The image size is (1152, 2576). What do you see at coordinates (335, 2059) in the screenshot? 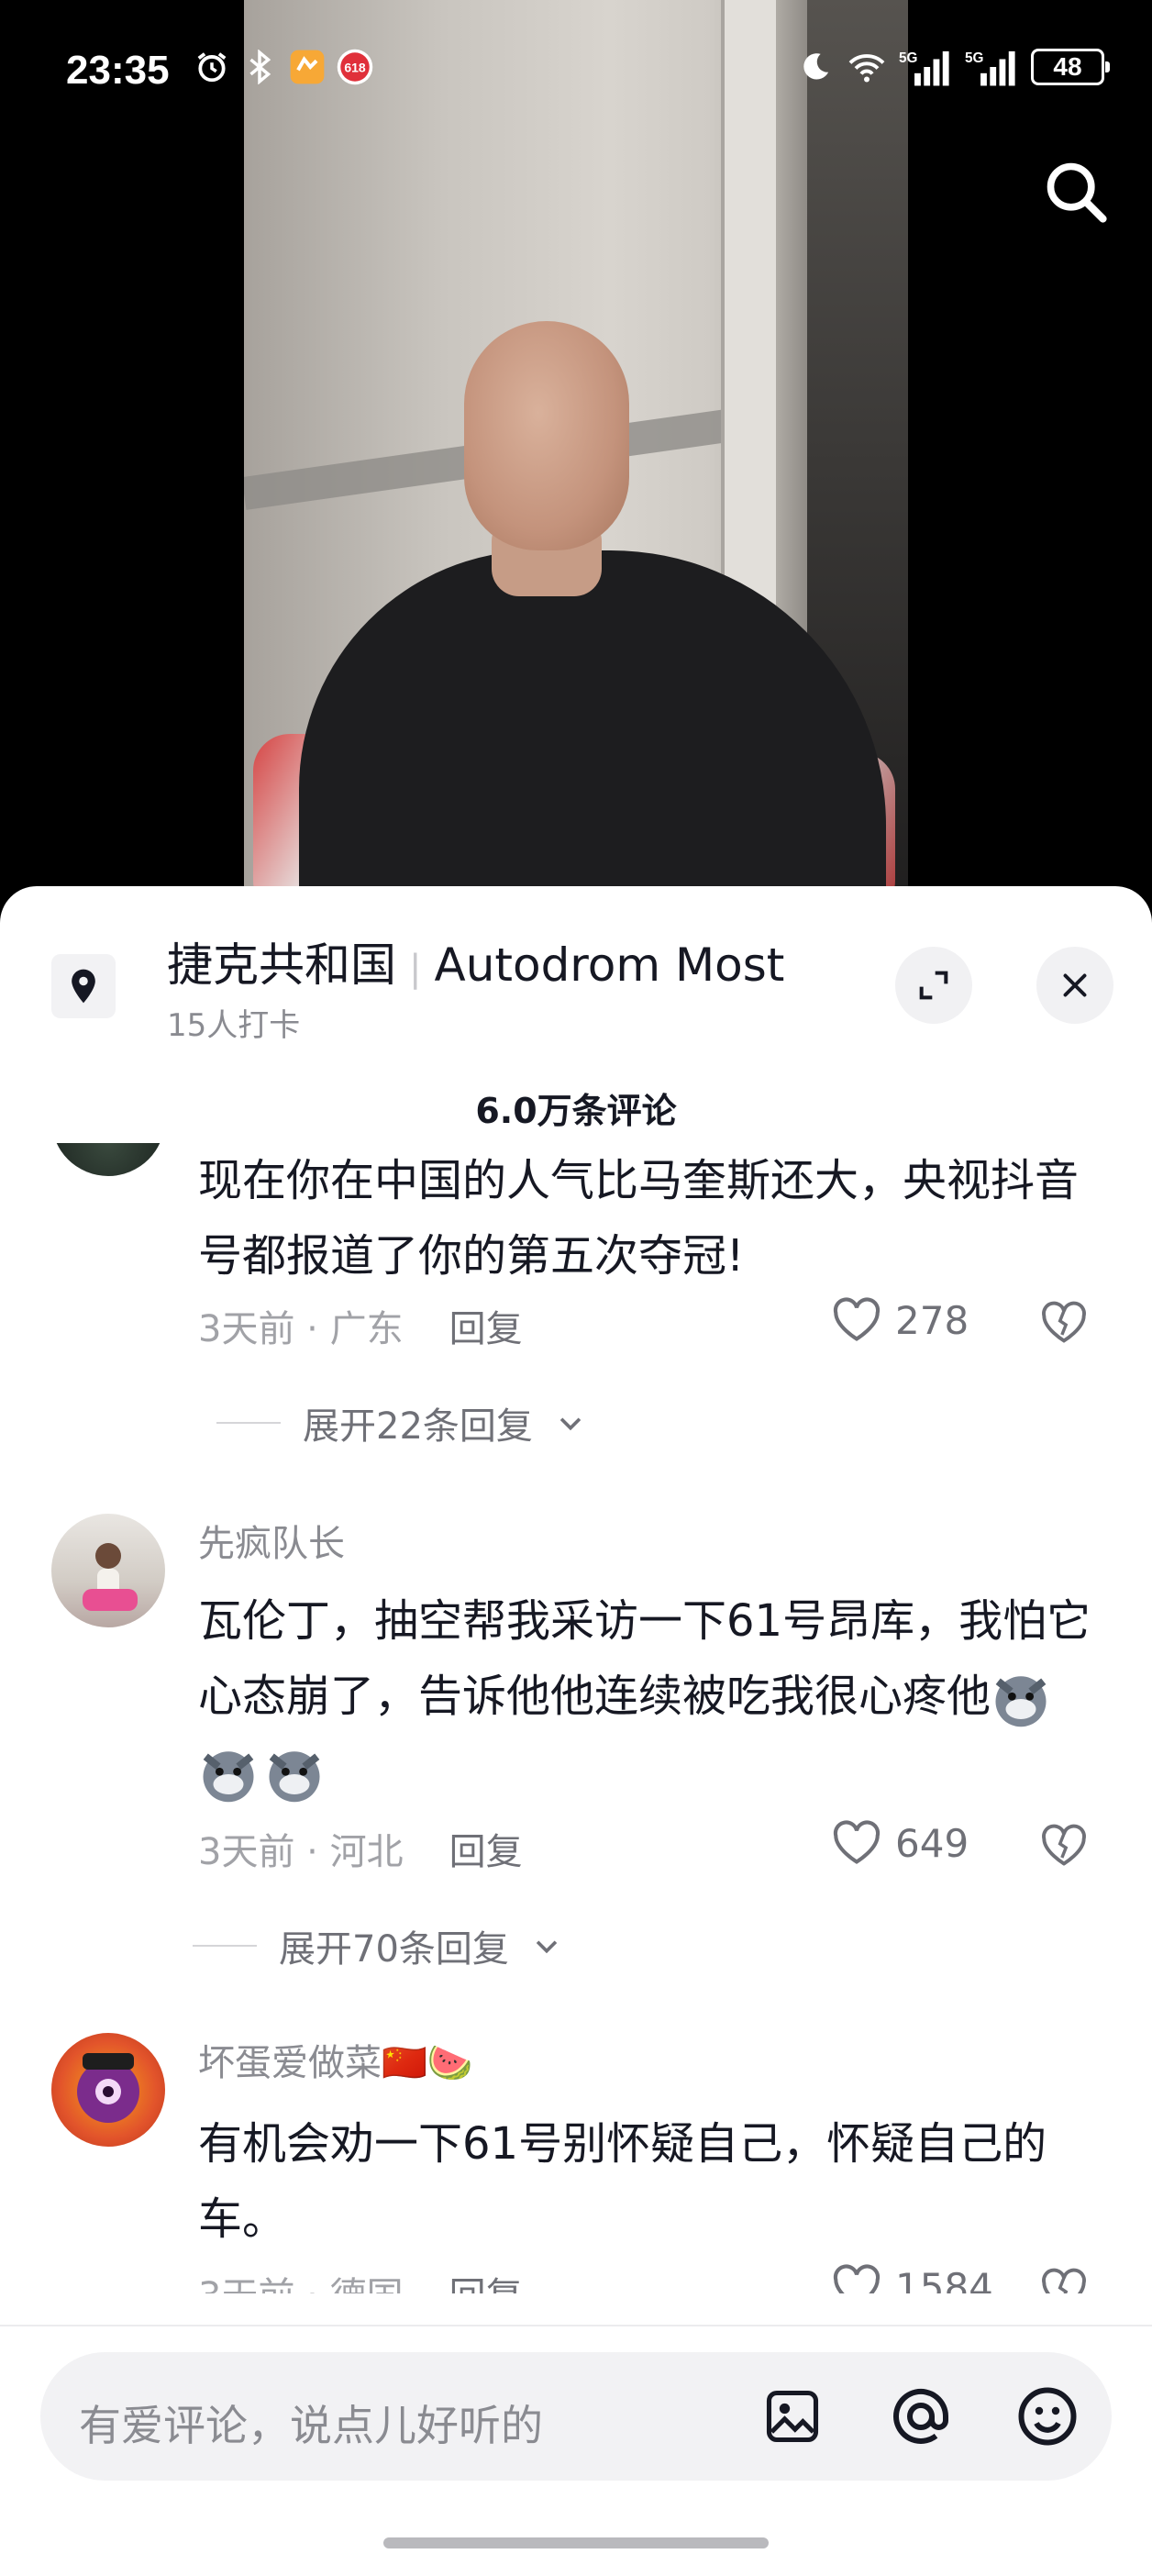
I see `comment-username: 坏蛋爱做菜🇨🇳🍉` at bounding box center [335, 2059].